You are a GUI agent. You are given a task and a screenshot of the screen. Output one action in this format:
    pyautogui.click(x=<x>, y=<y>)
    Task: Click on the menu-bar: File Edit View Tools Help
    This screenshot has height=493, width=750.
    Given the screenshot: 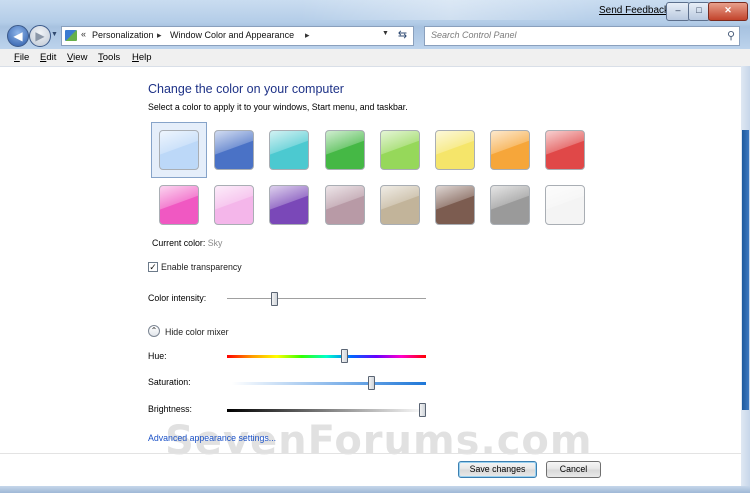 What is the action you would take?
    pyautogui.click(x=375, y=58)
    